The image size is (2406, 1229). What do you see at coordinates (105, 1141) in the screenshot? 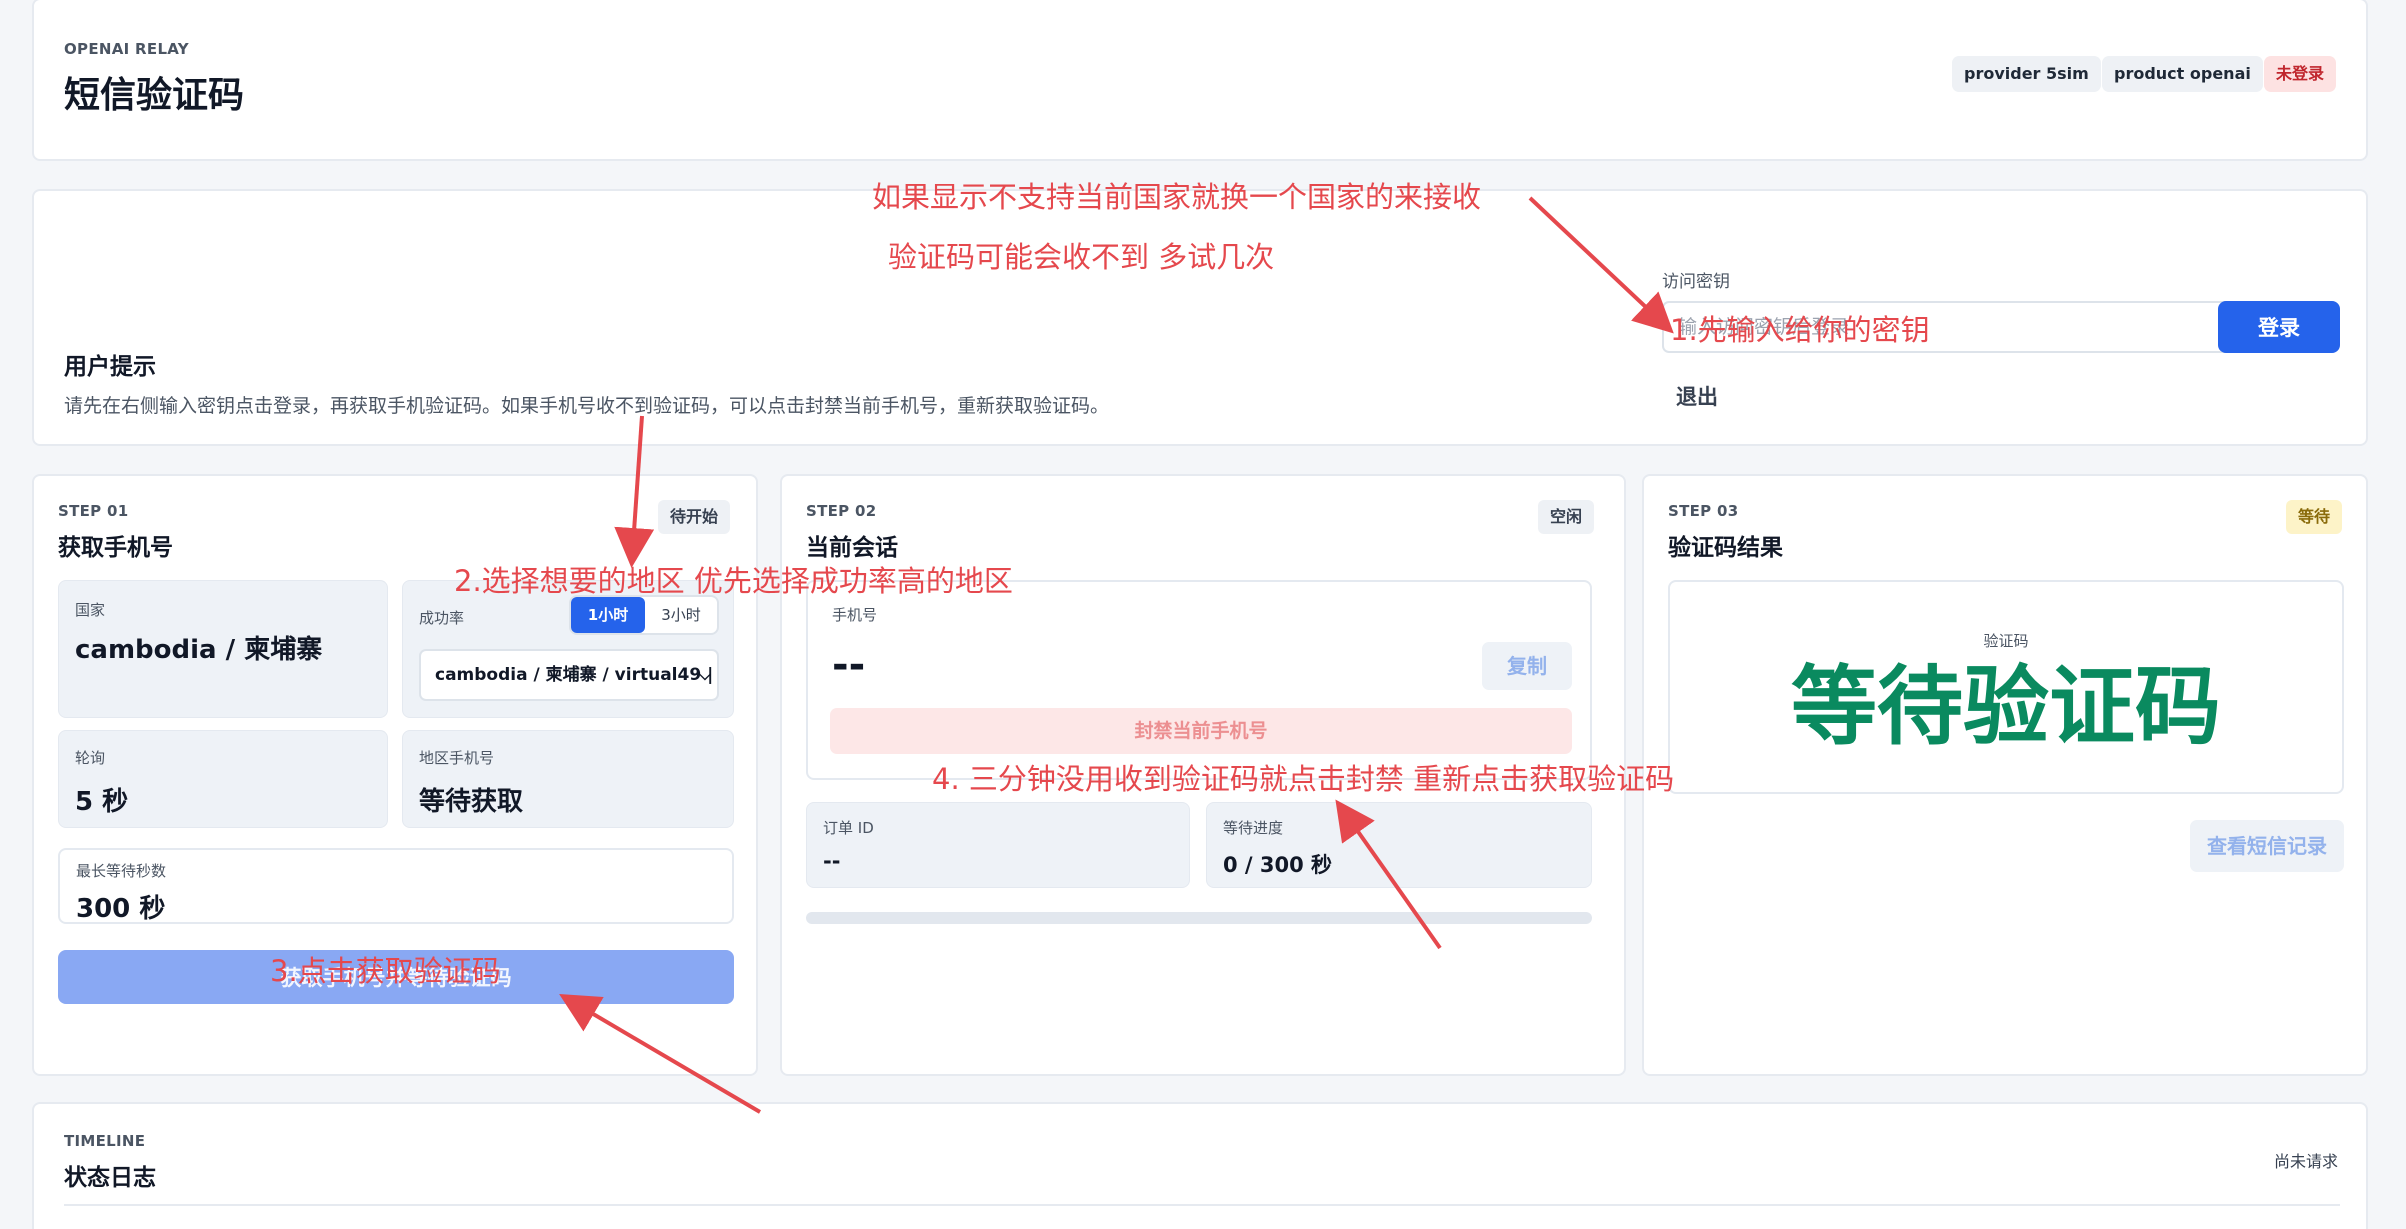
I see `timeline-eyebrow: TIMELINE` at bounding box center [105, 1141].